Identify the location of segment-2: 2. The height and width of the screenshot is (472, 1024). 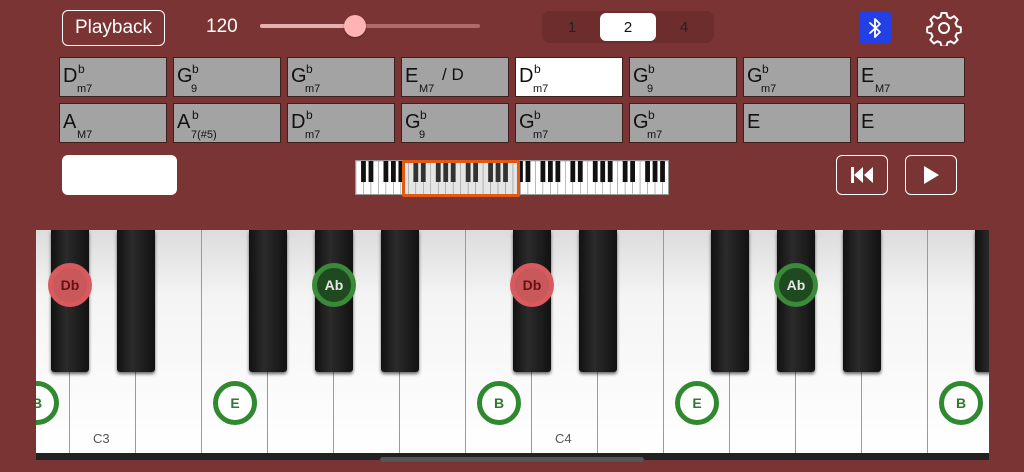
(628, 27).